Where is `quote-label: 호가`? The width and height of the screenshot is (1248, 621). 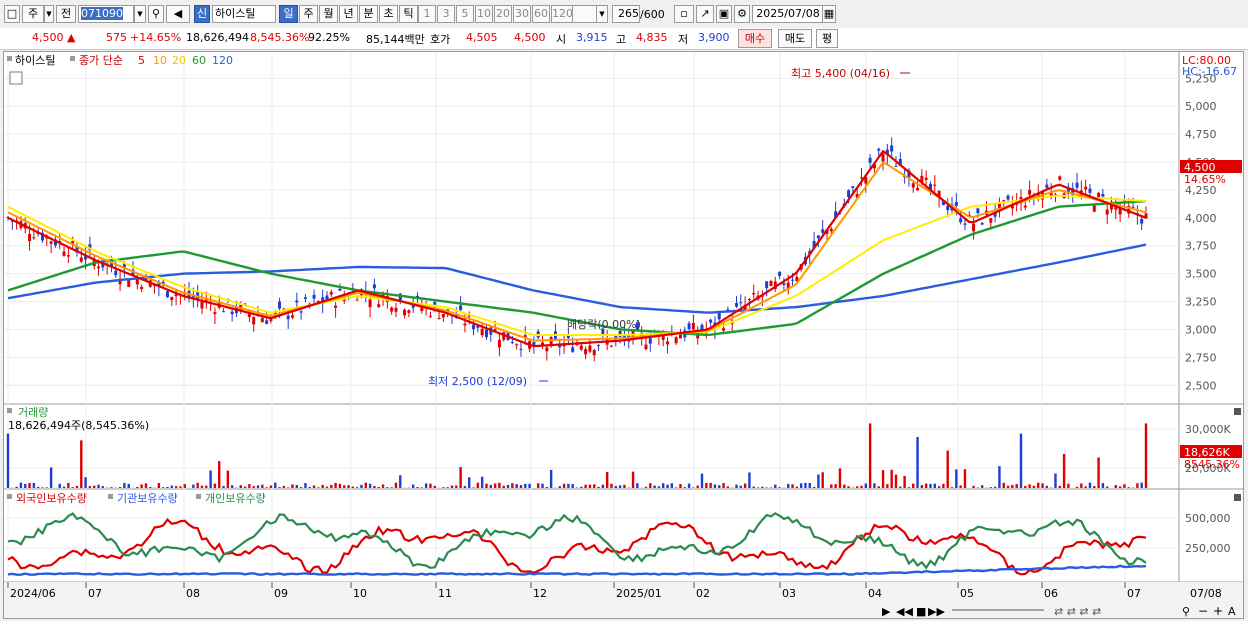 quote-label: 호가 is located at coordinates (440, 39).